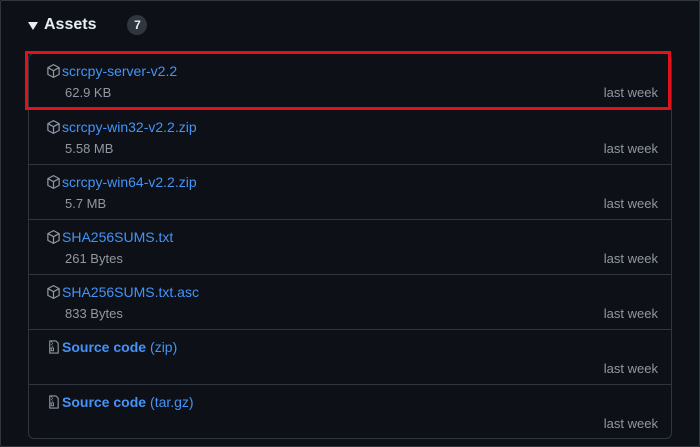  What do you see at coordinates (350, 301) in the screenshot?
I see `asset-row: SHA256SUMS.txt.asc 833 Bytes last week` at bounding box center [350, 301].